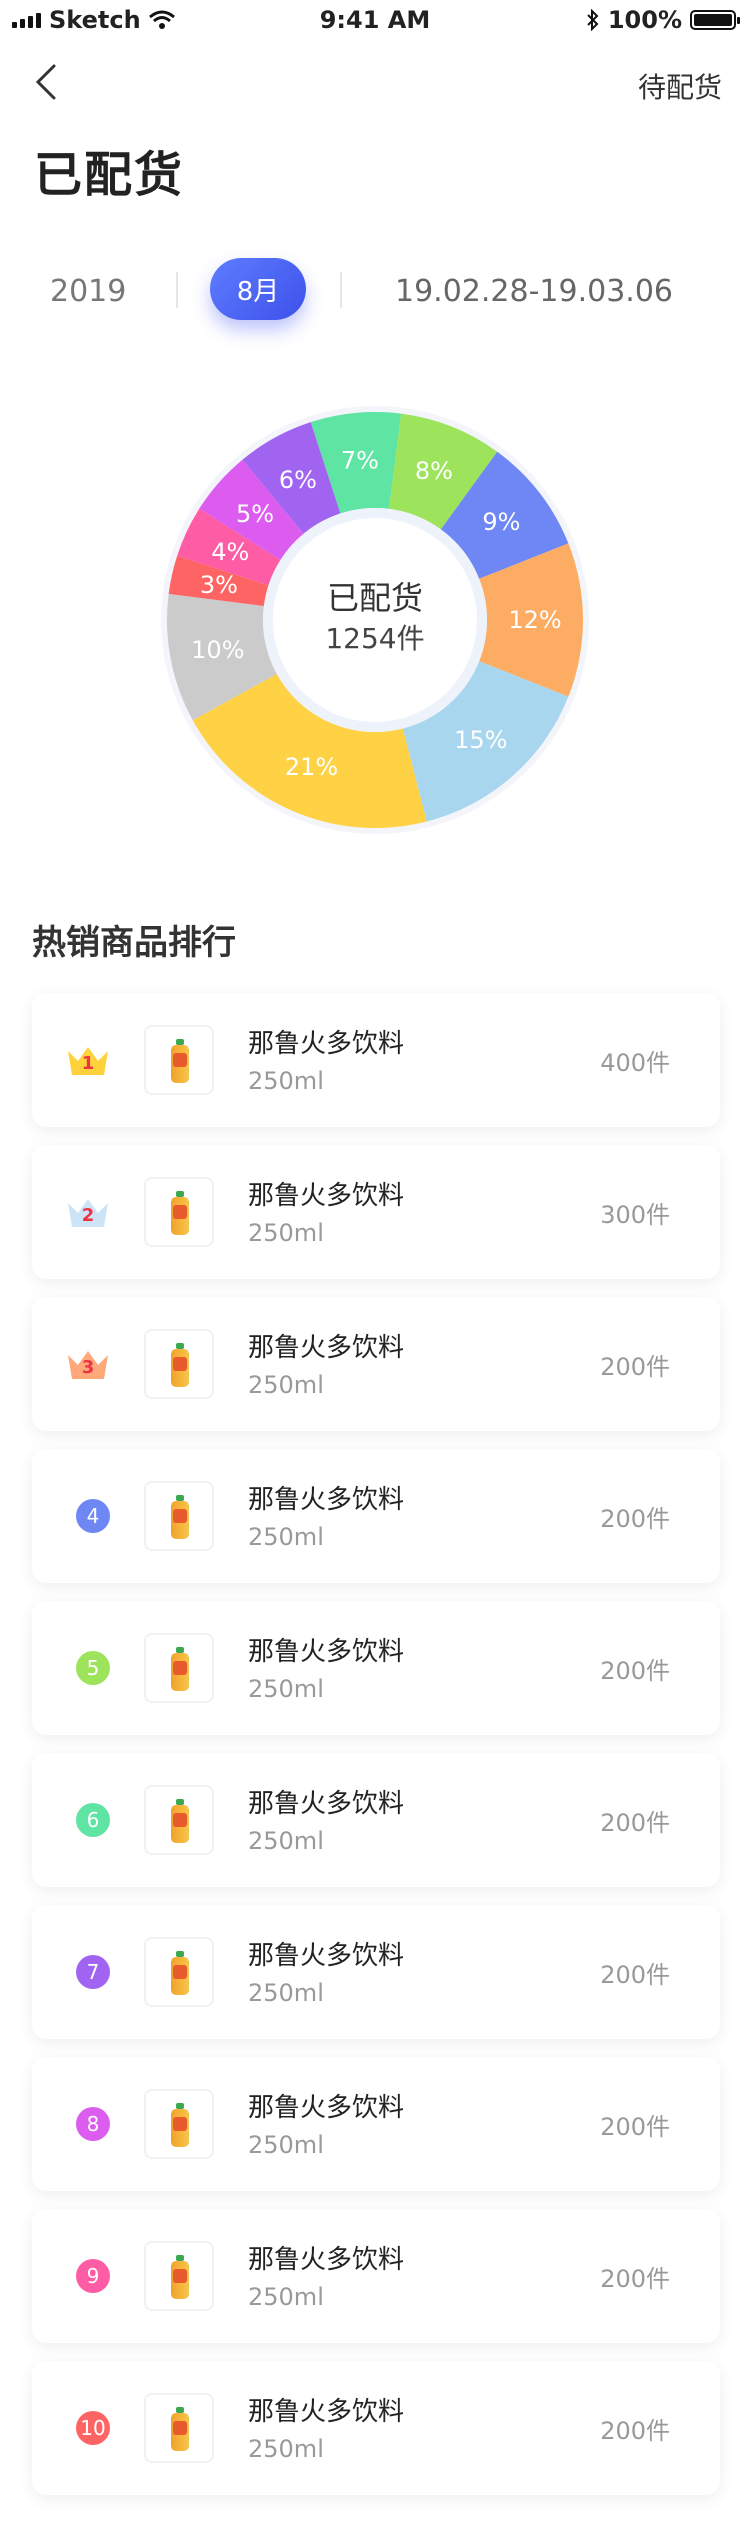  What do you see at coordinates (360, 461) in the screenshot?
I see `slice-label: 7%` at bounding box center [360, 461].